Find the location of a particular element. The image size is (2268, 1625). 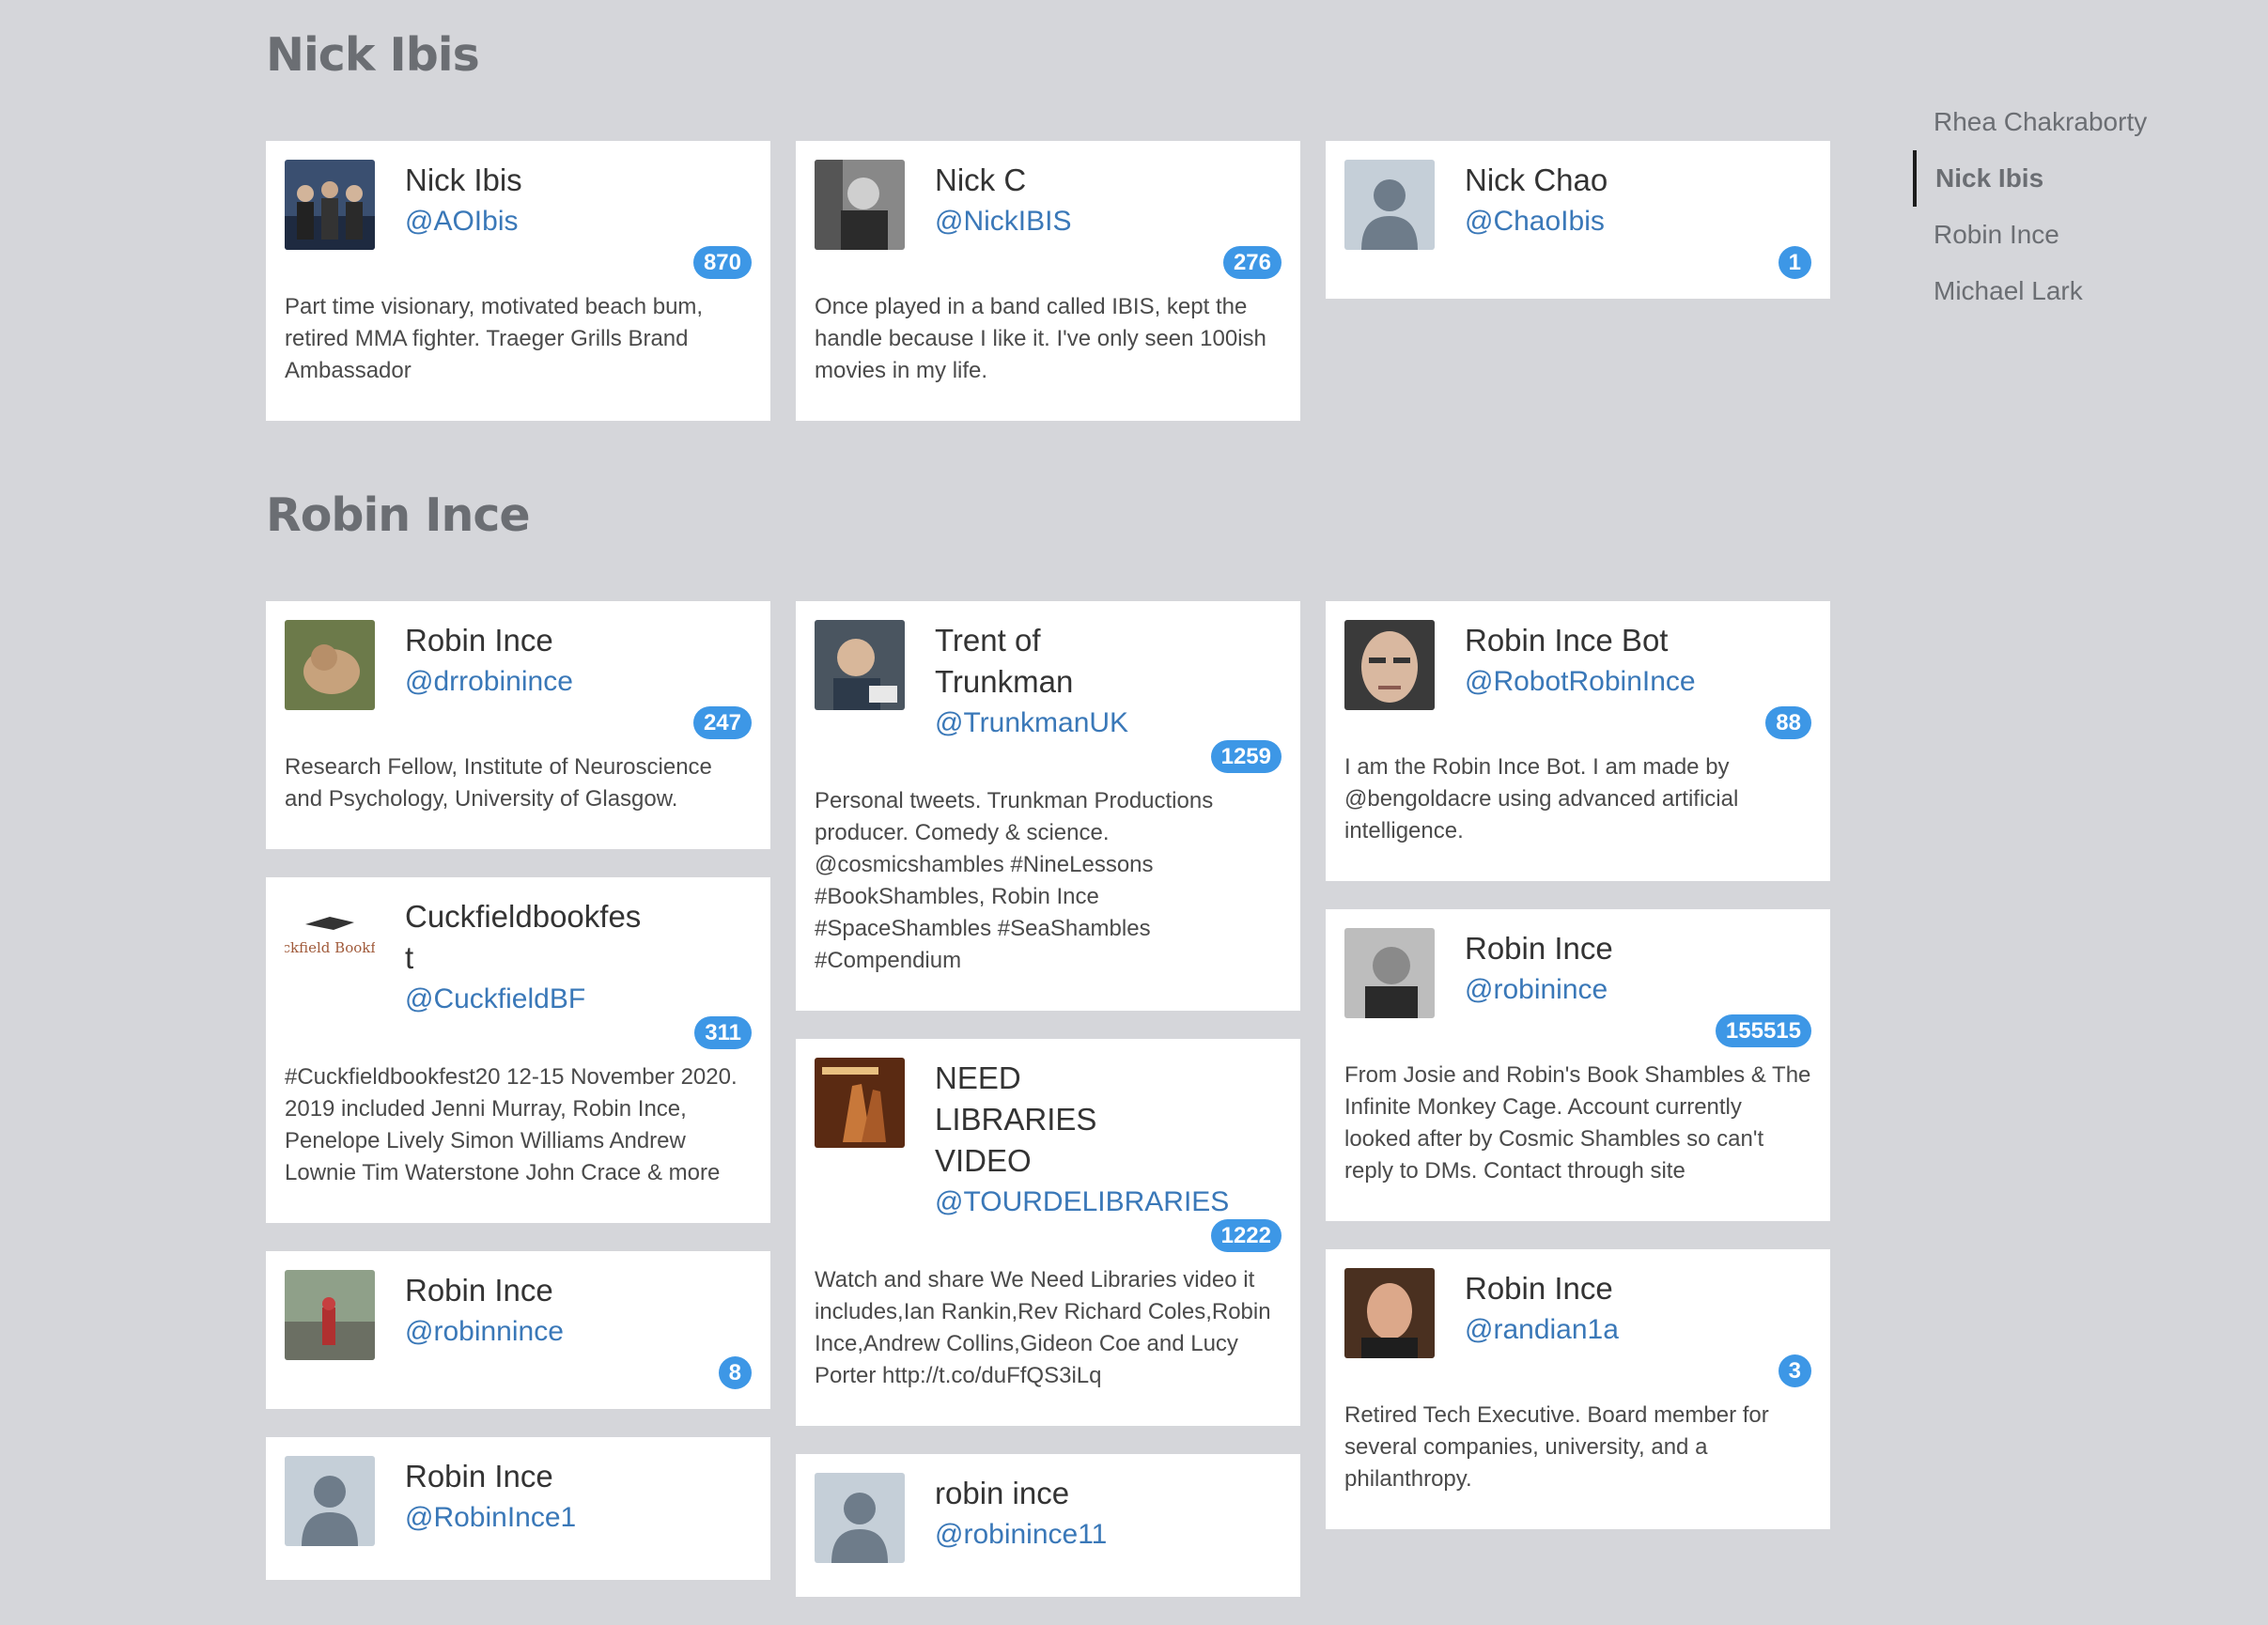

profile-handle: @TOURDELIBRARIES is located at coordinates (1082, 1202).